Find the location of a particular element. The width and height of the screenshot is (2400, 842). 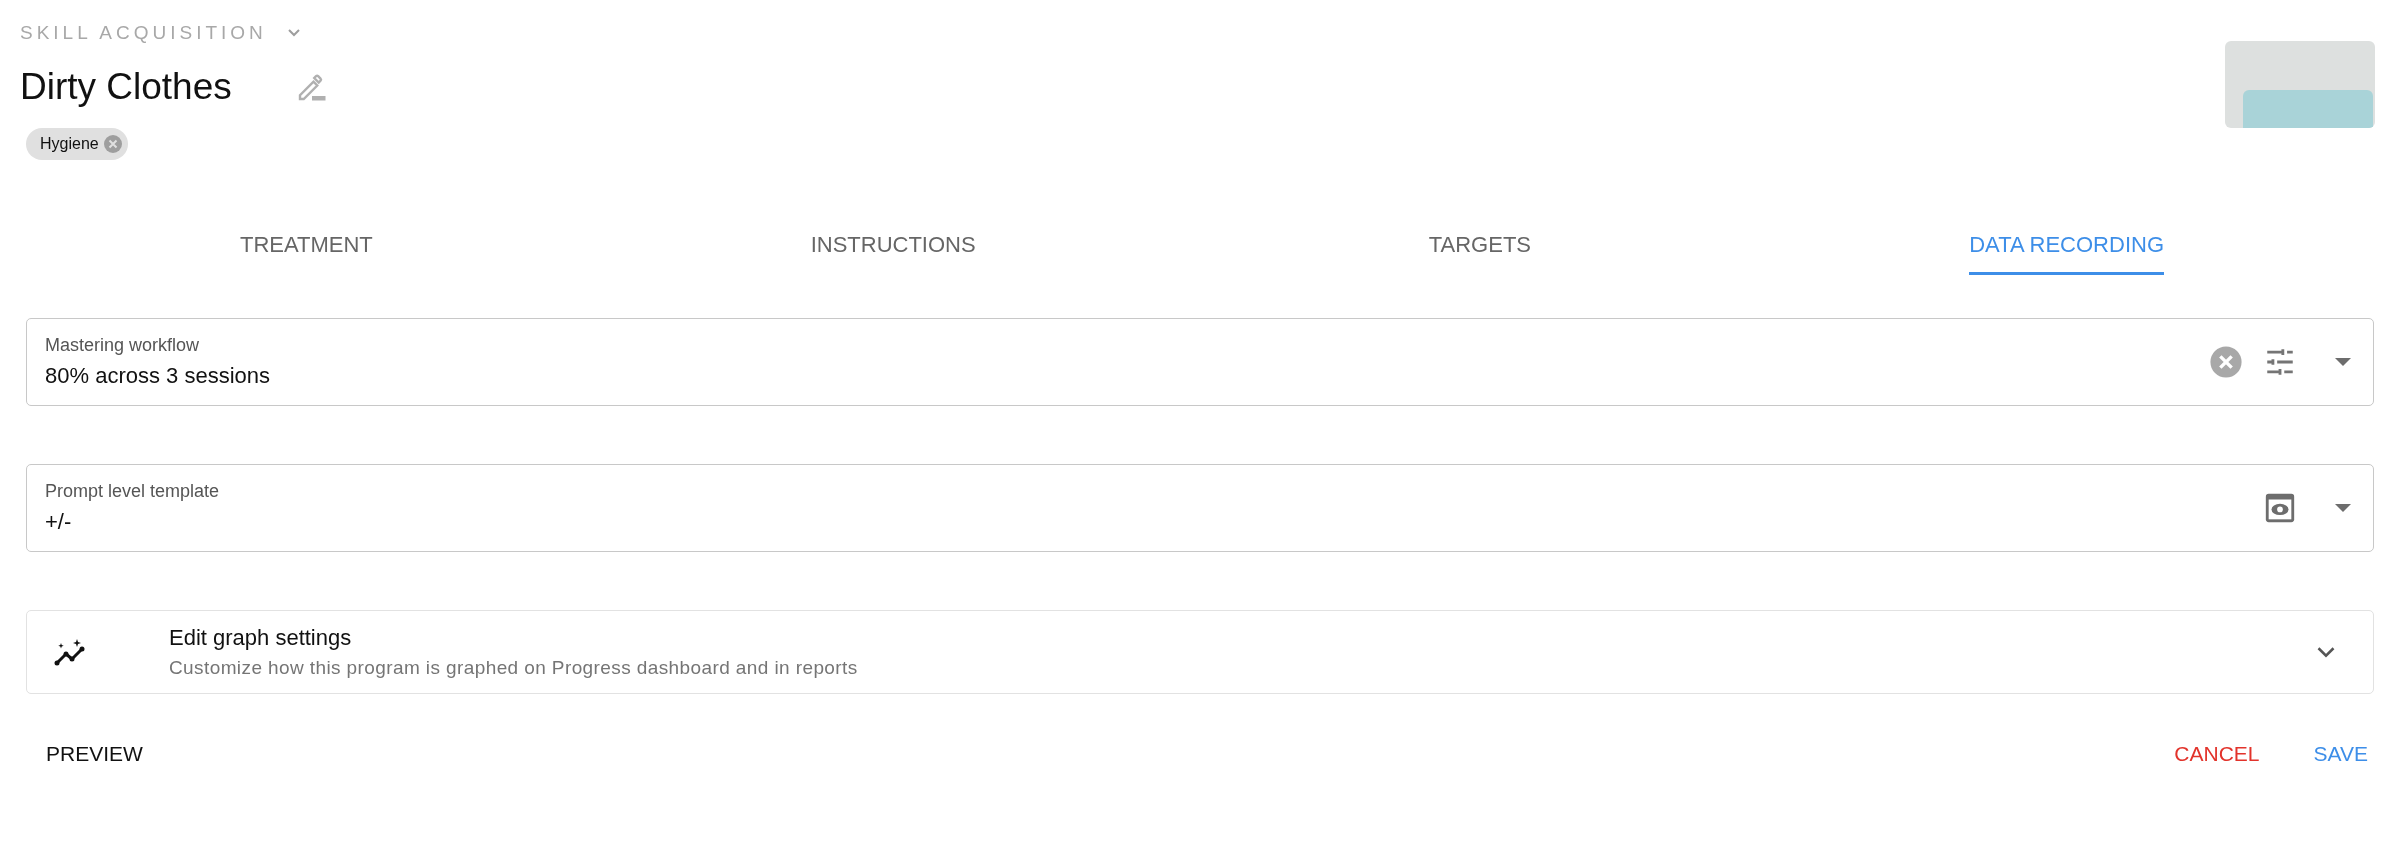

clear-icon is located at coordinates (2226, 362).